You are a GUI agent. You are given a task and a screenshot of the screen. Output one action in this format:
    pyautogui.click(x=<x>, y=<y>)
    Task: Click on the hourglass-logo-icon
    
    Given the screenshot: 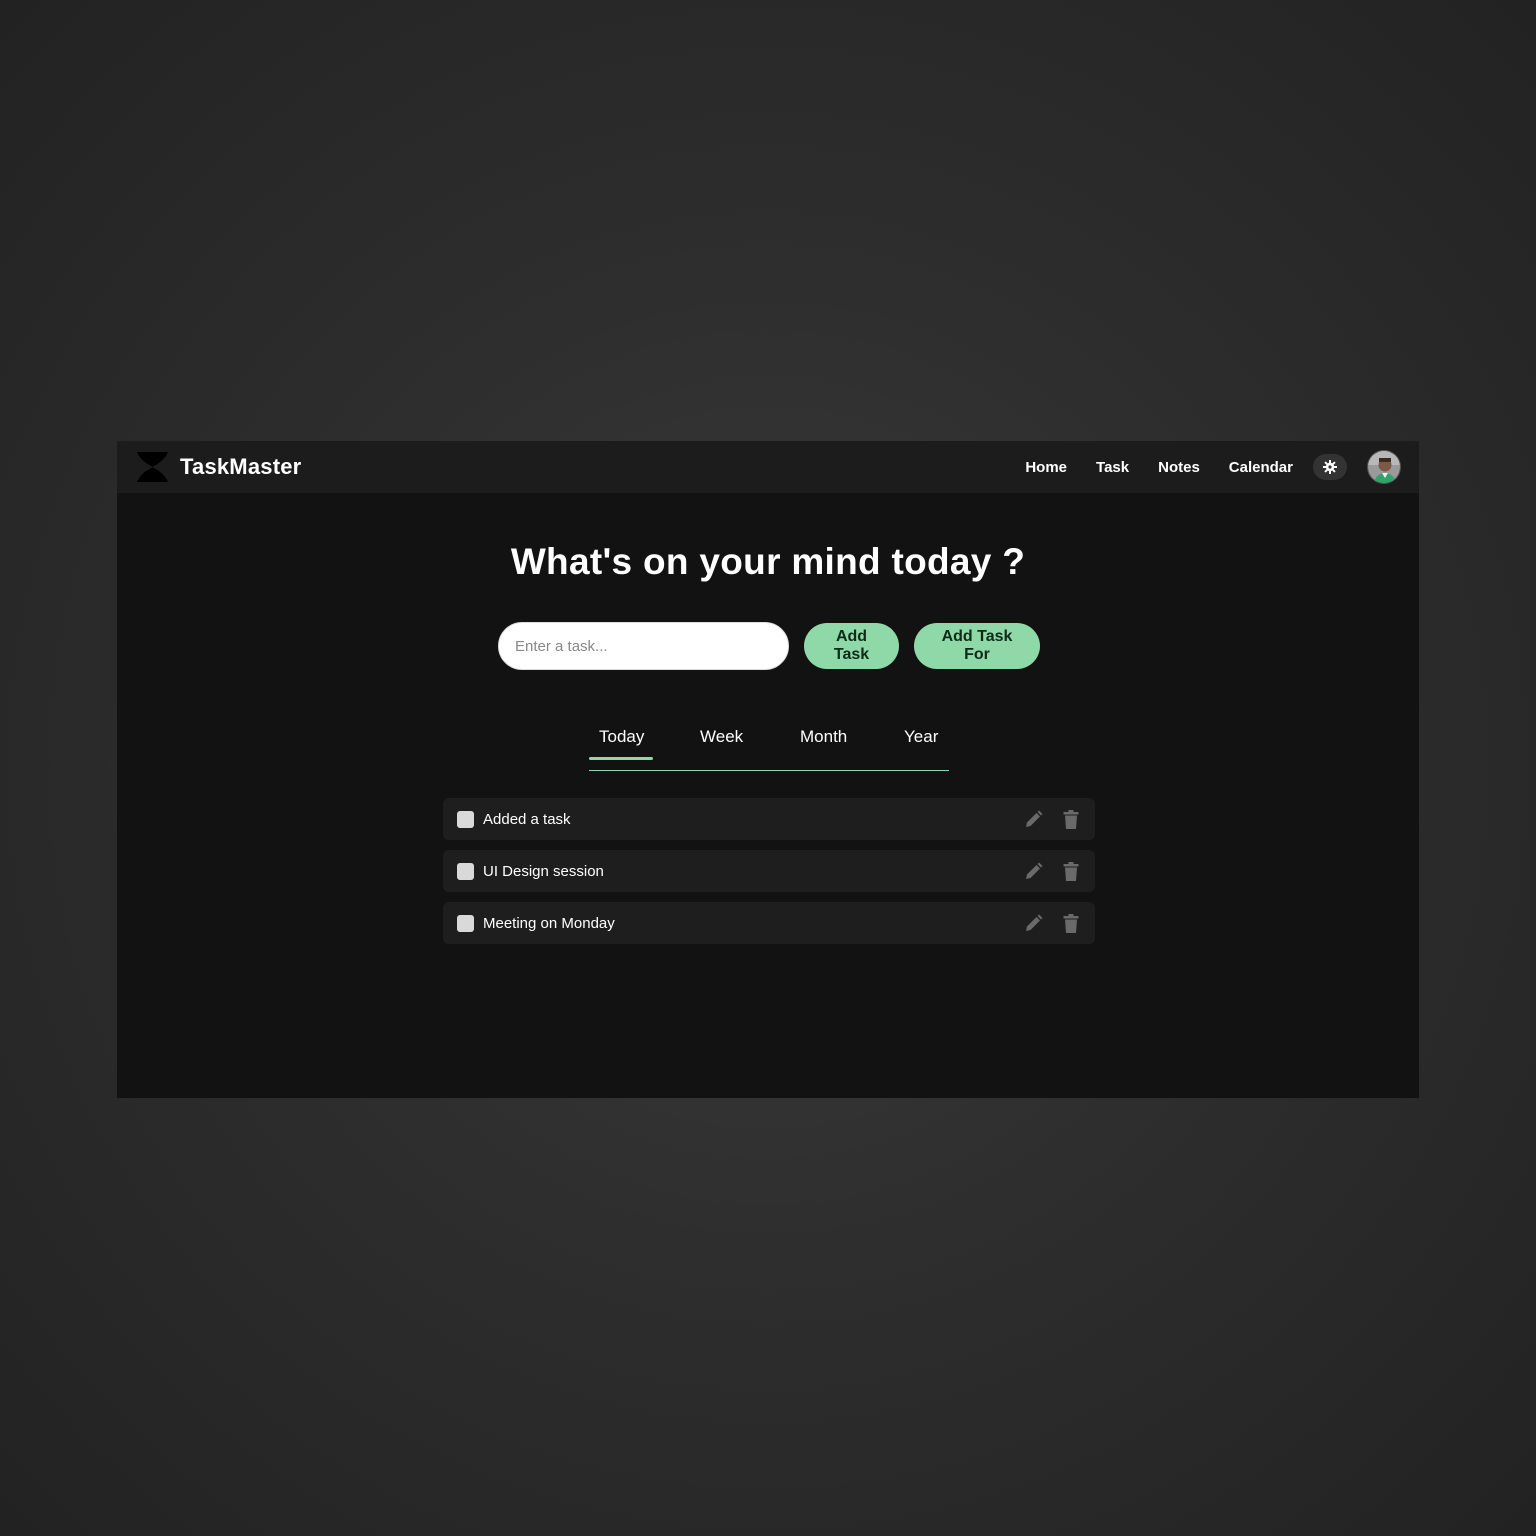 What is the action you would take?
    pyautogui.click(x=152, y=467)
    